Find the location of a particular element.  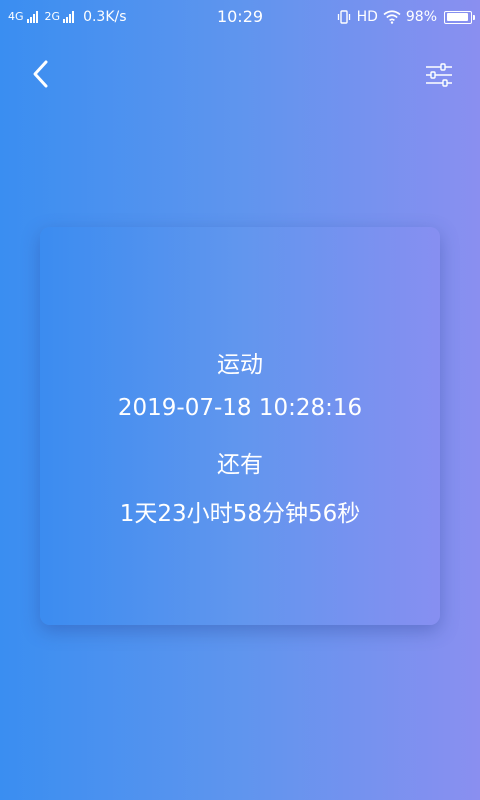

battery-level-fill is located at coordinates (457, 17).